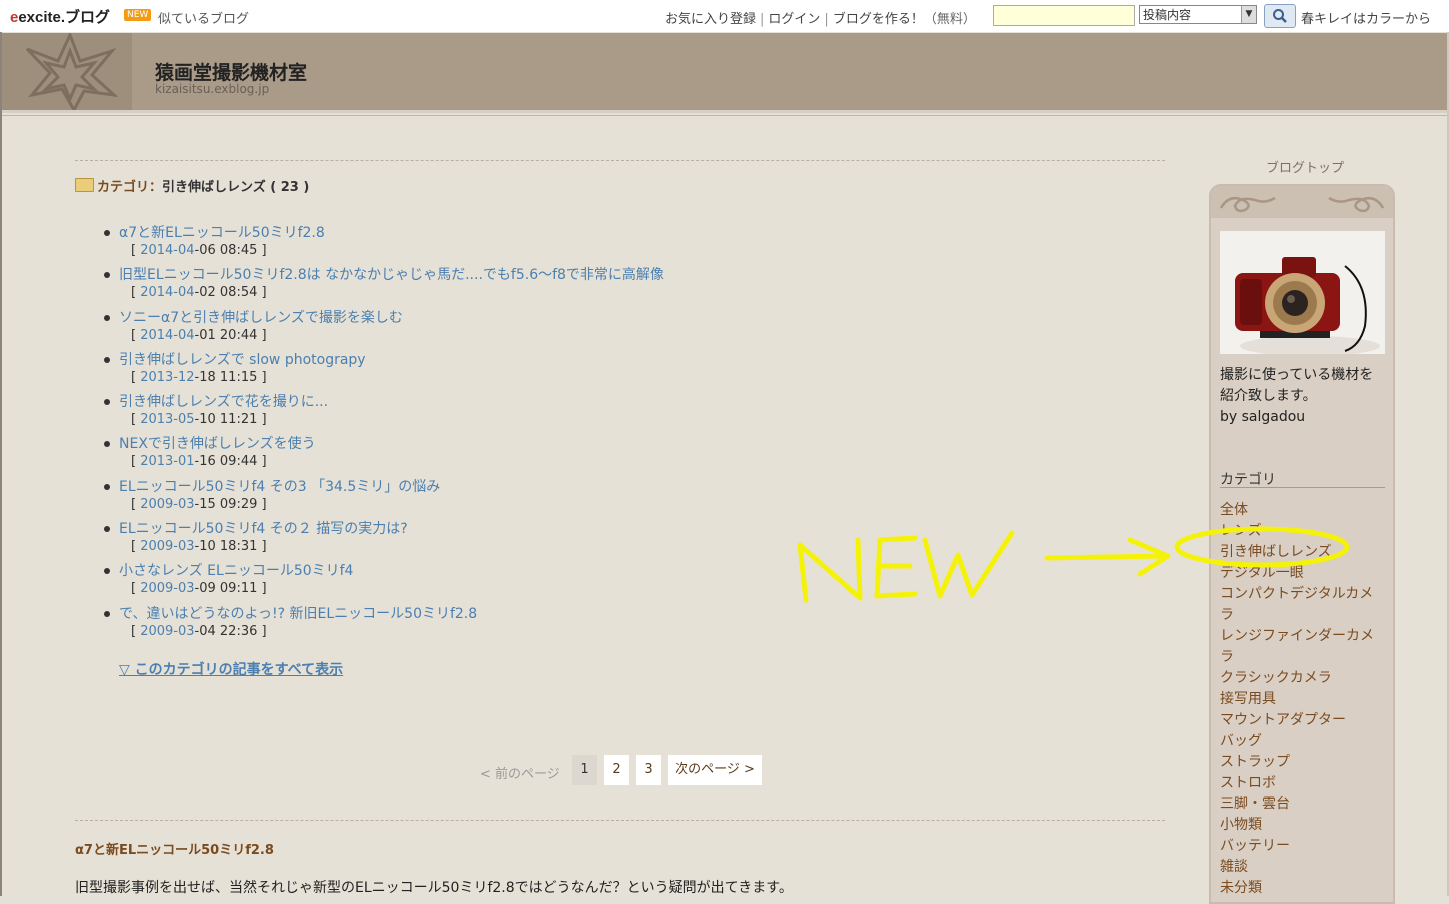 The height and width of the screenshot is (904, 1449). I want to click on sidebar-item-lens: レンズ, so click(1302, 531).